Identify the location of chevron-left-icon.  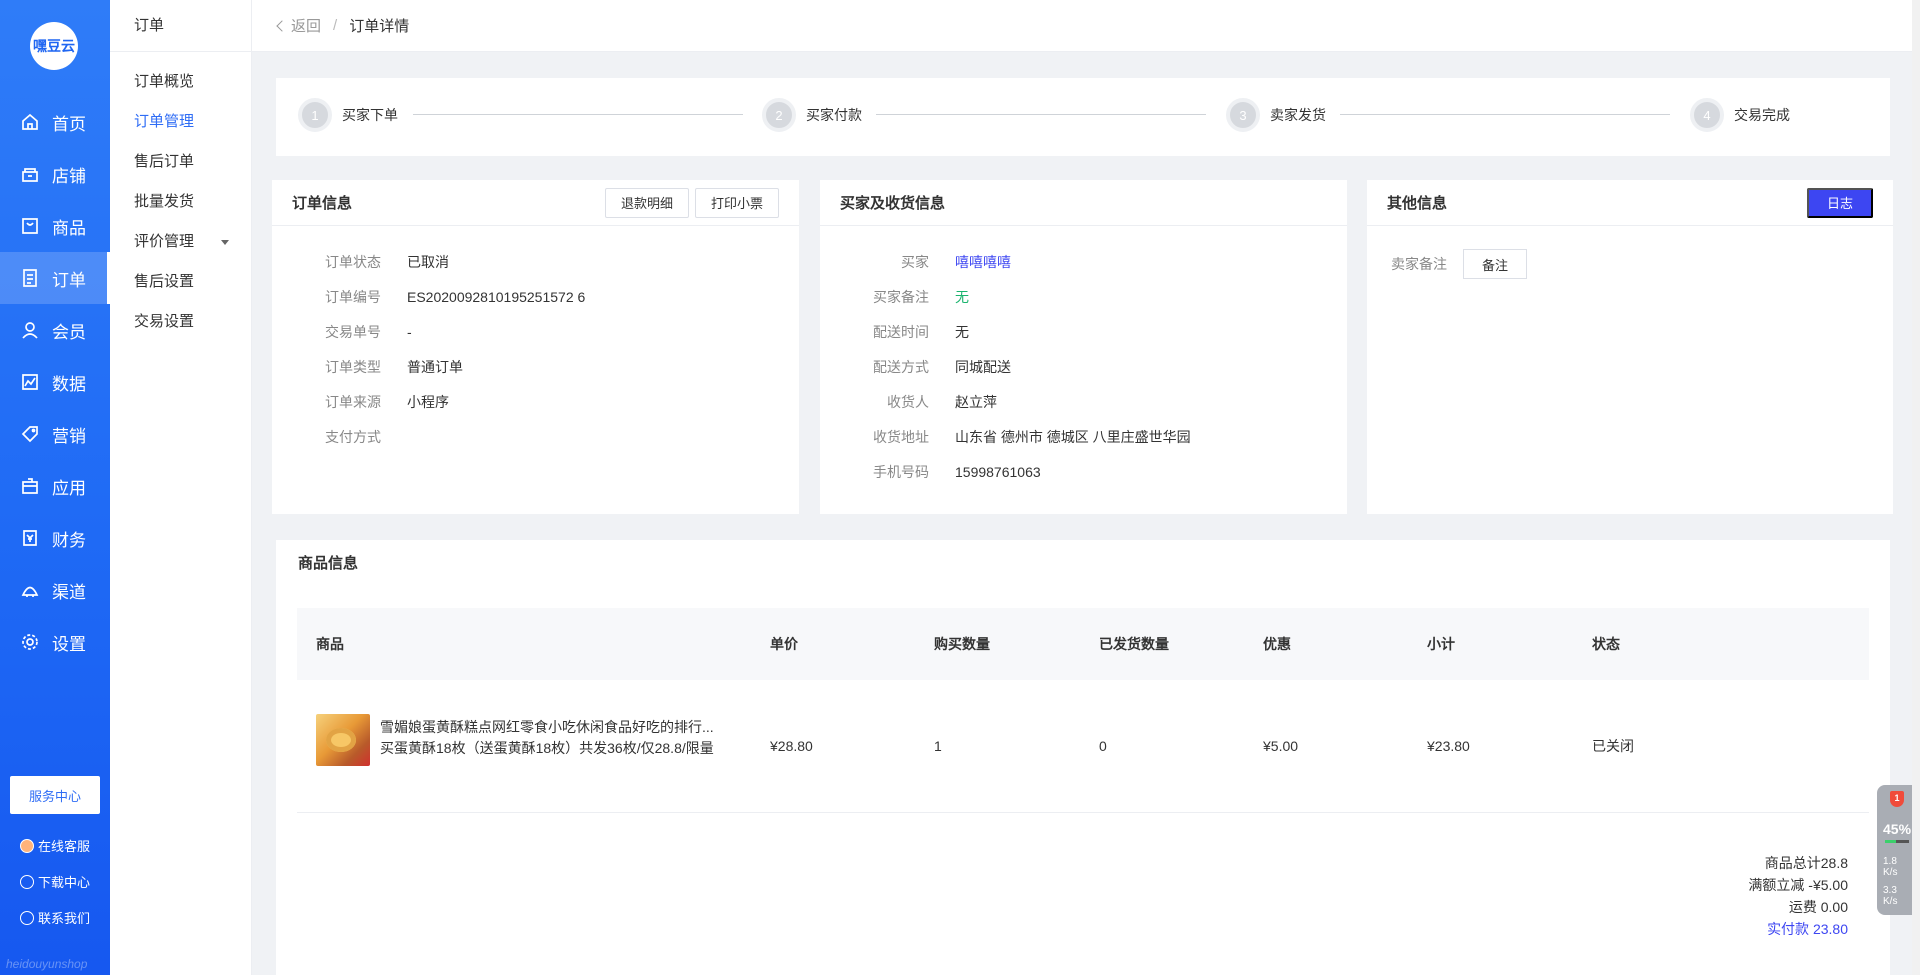
(282, 25).